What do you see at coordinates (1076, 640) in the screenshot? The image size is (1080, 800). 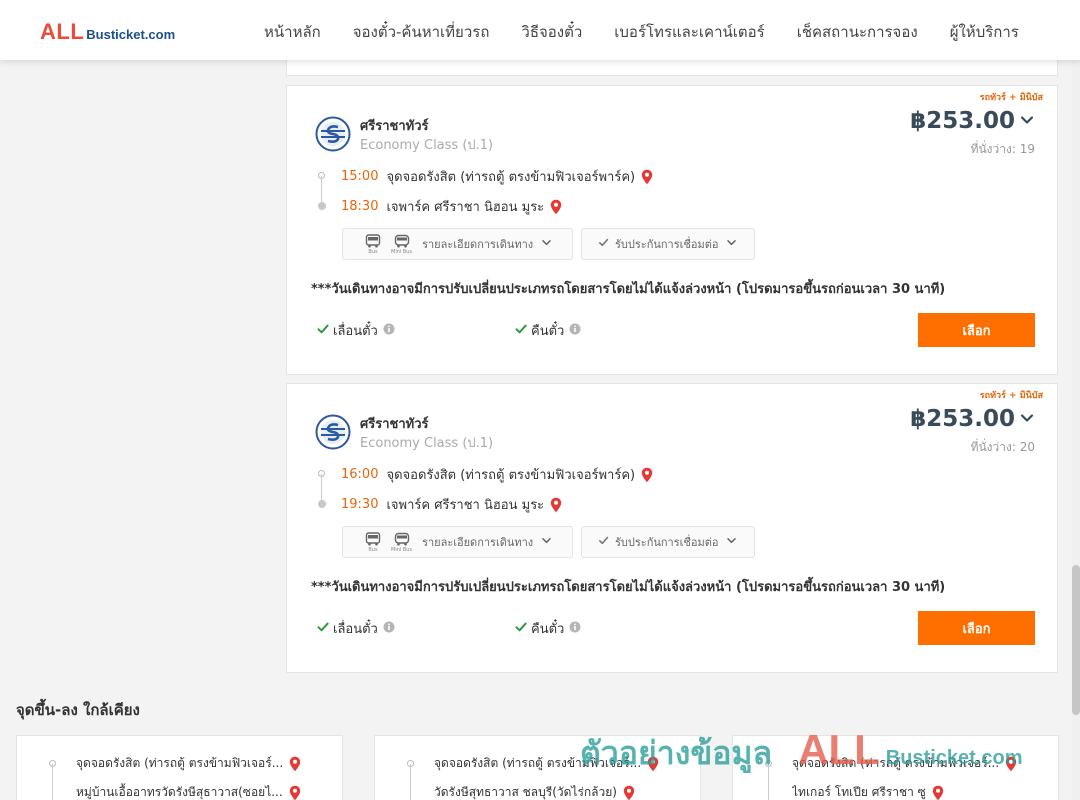 I see `scrollbar-thumb` at bounding box center [1076, 640].